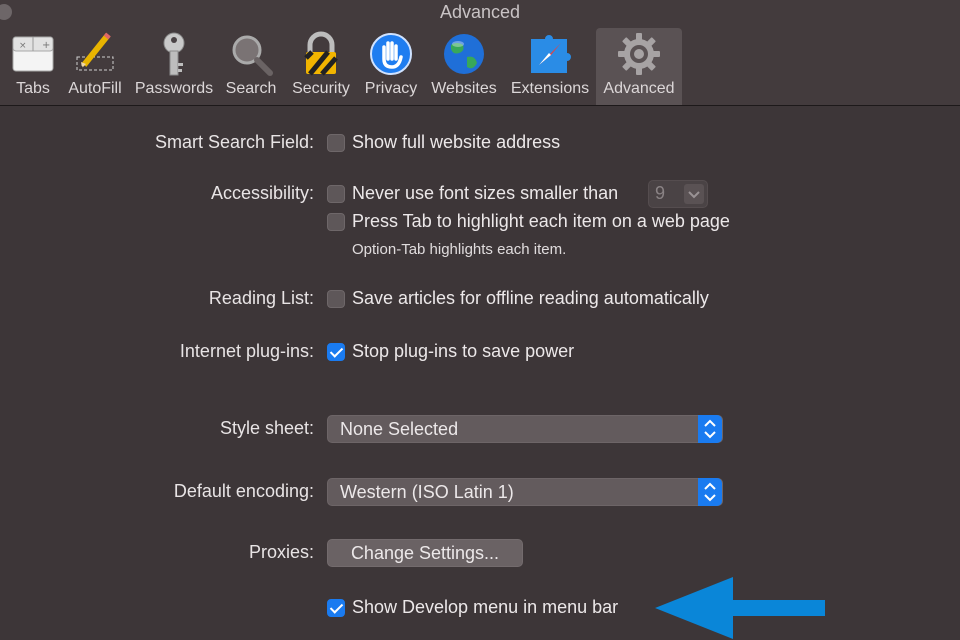 Image resolution: width=960 pixels, height=640 pixels. I want to click on encoding-label: Default encoding:, so click(243, 491).